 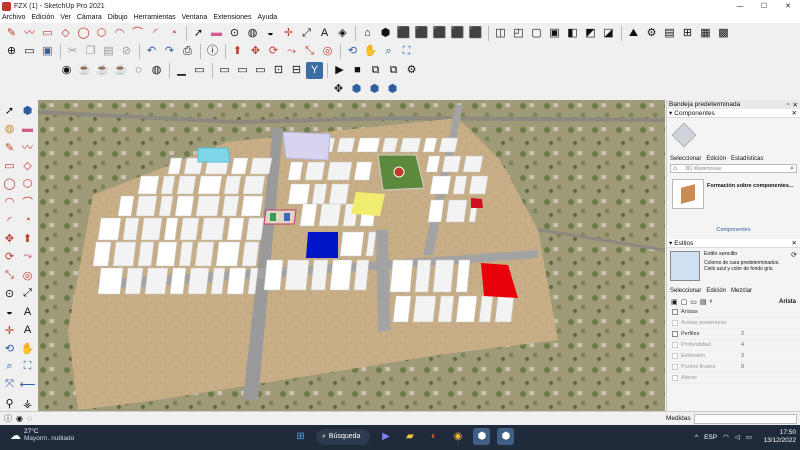 I want to click on taskbar-search: ⌕ Búsqueda, so click(x=343, y=436).